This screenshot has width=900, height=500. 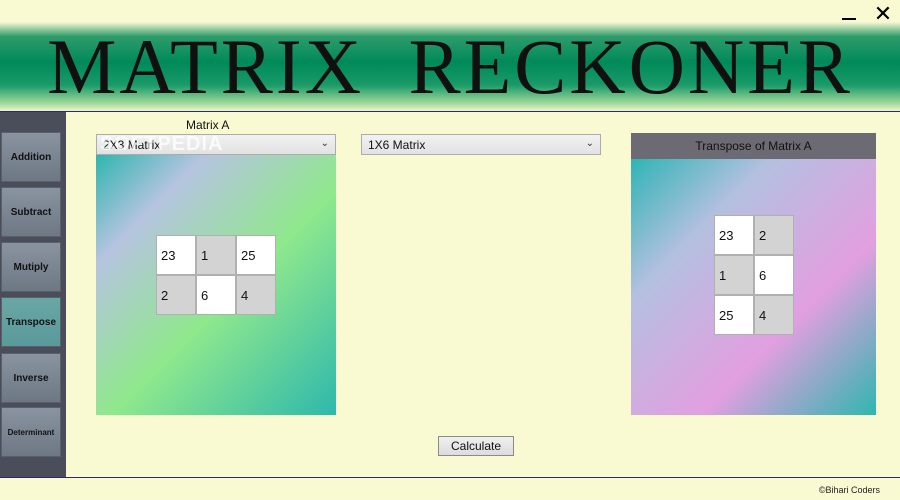 What do you see at coordinates (31, 212) in the screenshot?
I see `sidebar-item-subtract: Subtract` at bounding box center [31, 212].